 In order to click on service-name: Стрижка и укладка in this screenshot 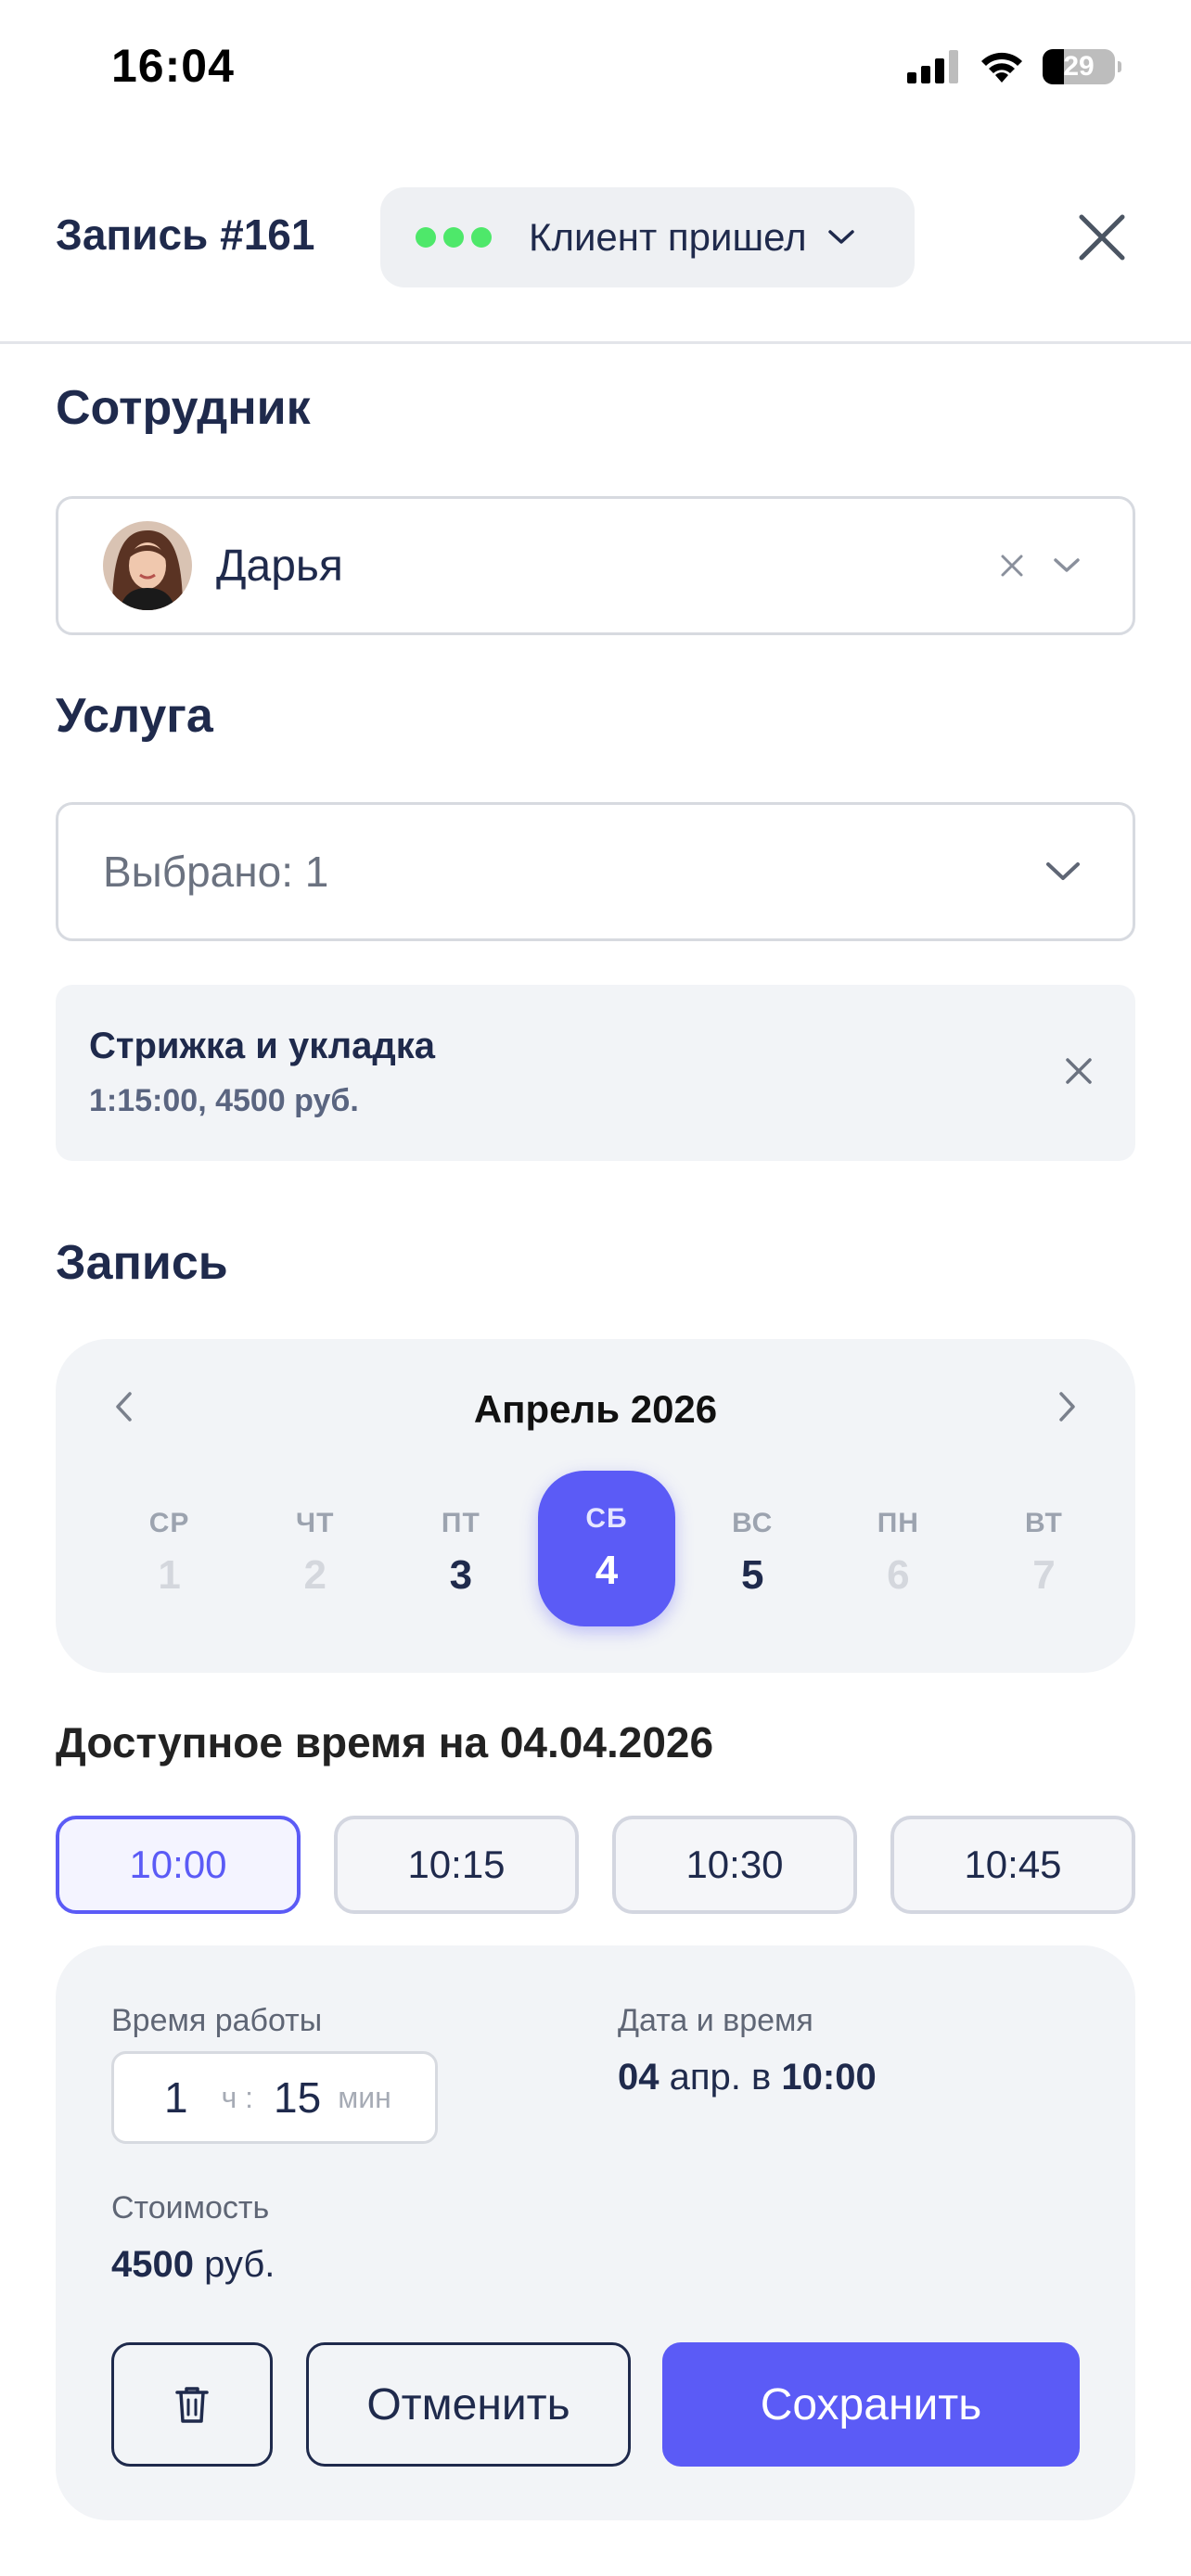, I will do `click(262, 1046)`.